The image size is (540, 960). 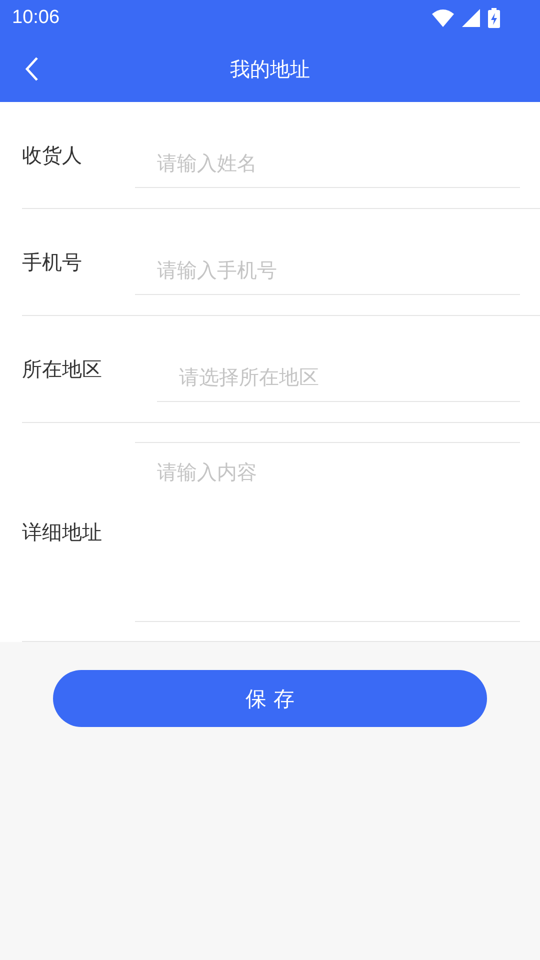 I want to click on region-picker: 请选择所在地区, so click(x=338, y=377).